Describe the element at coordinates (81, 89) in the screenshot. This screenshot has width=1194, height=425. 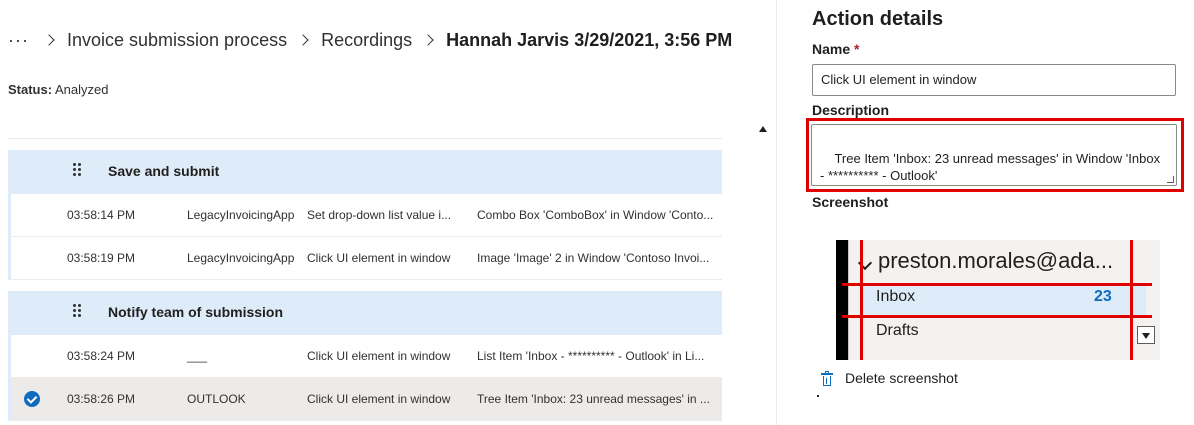
I see `status-value: Analyzed` at that location.